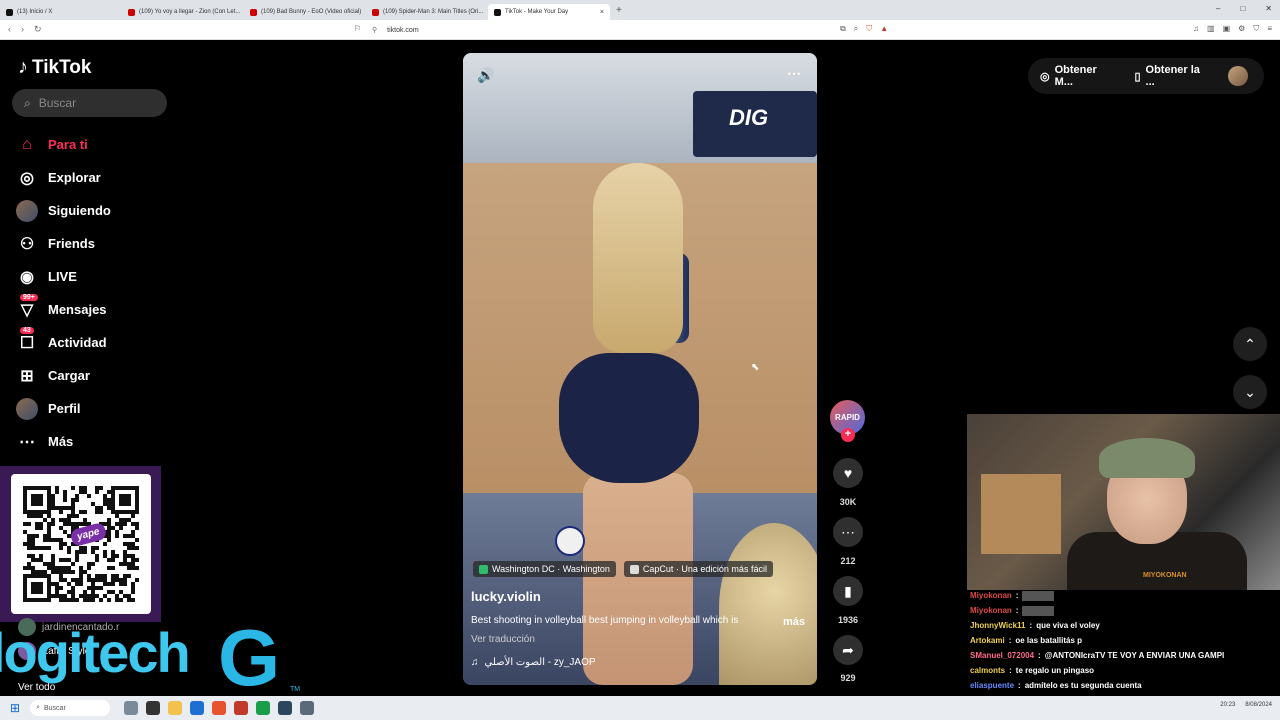  What do you see at coordinates (23, 67) in the screenshot?
I see `tiktok-note-icon: ♪` at bounding box center [23, 67].